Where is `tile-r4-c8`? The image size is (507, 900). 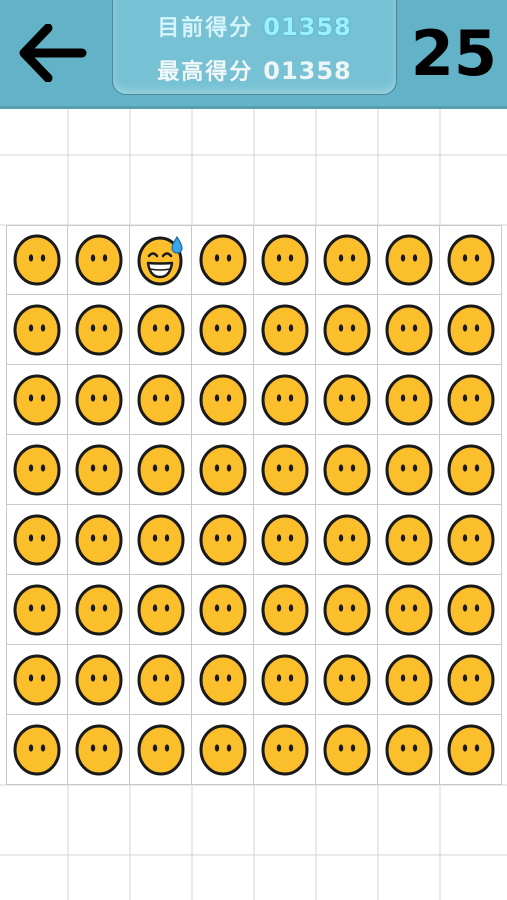
tile-r4-c8 is located at coordinates (471, 470).